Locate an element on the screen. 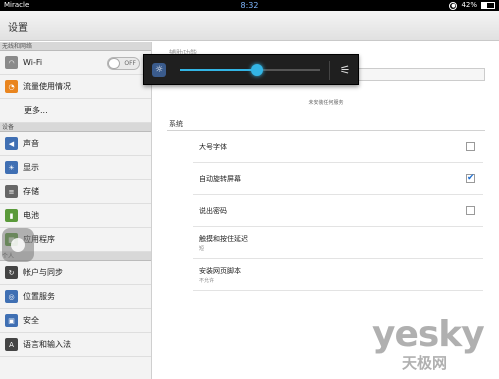  watermark-line2: 天极网 is located at coordinates (425, 363).